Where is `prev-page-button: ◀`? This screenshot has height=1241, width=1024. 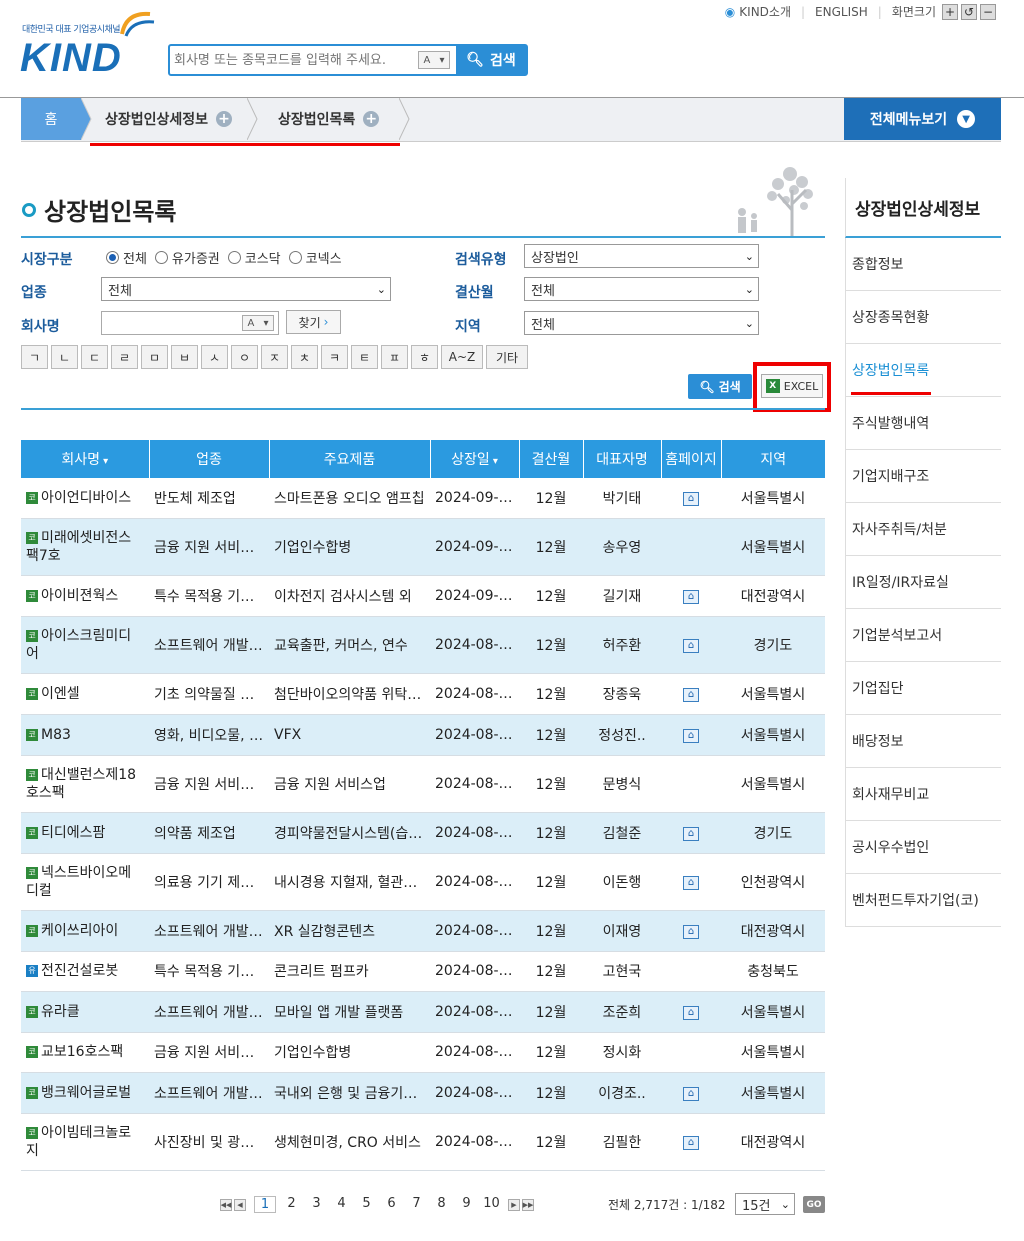
prev-page-button: ◀ is located at coordinates (240, 1204).